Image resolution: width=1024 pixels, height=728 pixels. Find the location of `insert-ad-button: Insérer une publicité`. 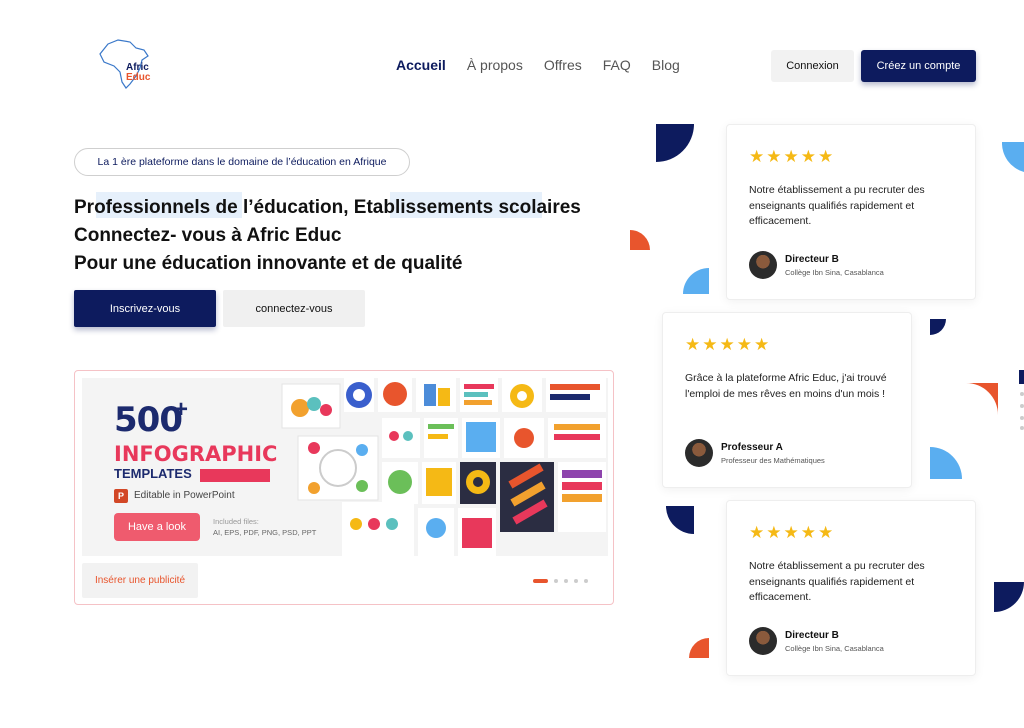

insert-ad-button: Insérer une publicité is located at coordinates (140, 580).